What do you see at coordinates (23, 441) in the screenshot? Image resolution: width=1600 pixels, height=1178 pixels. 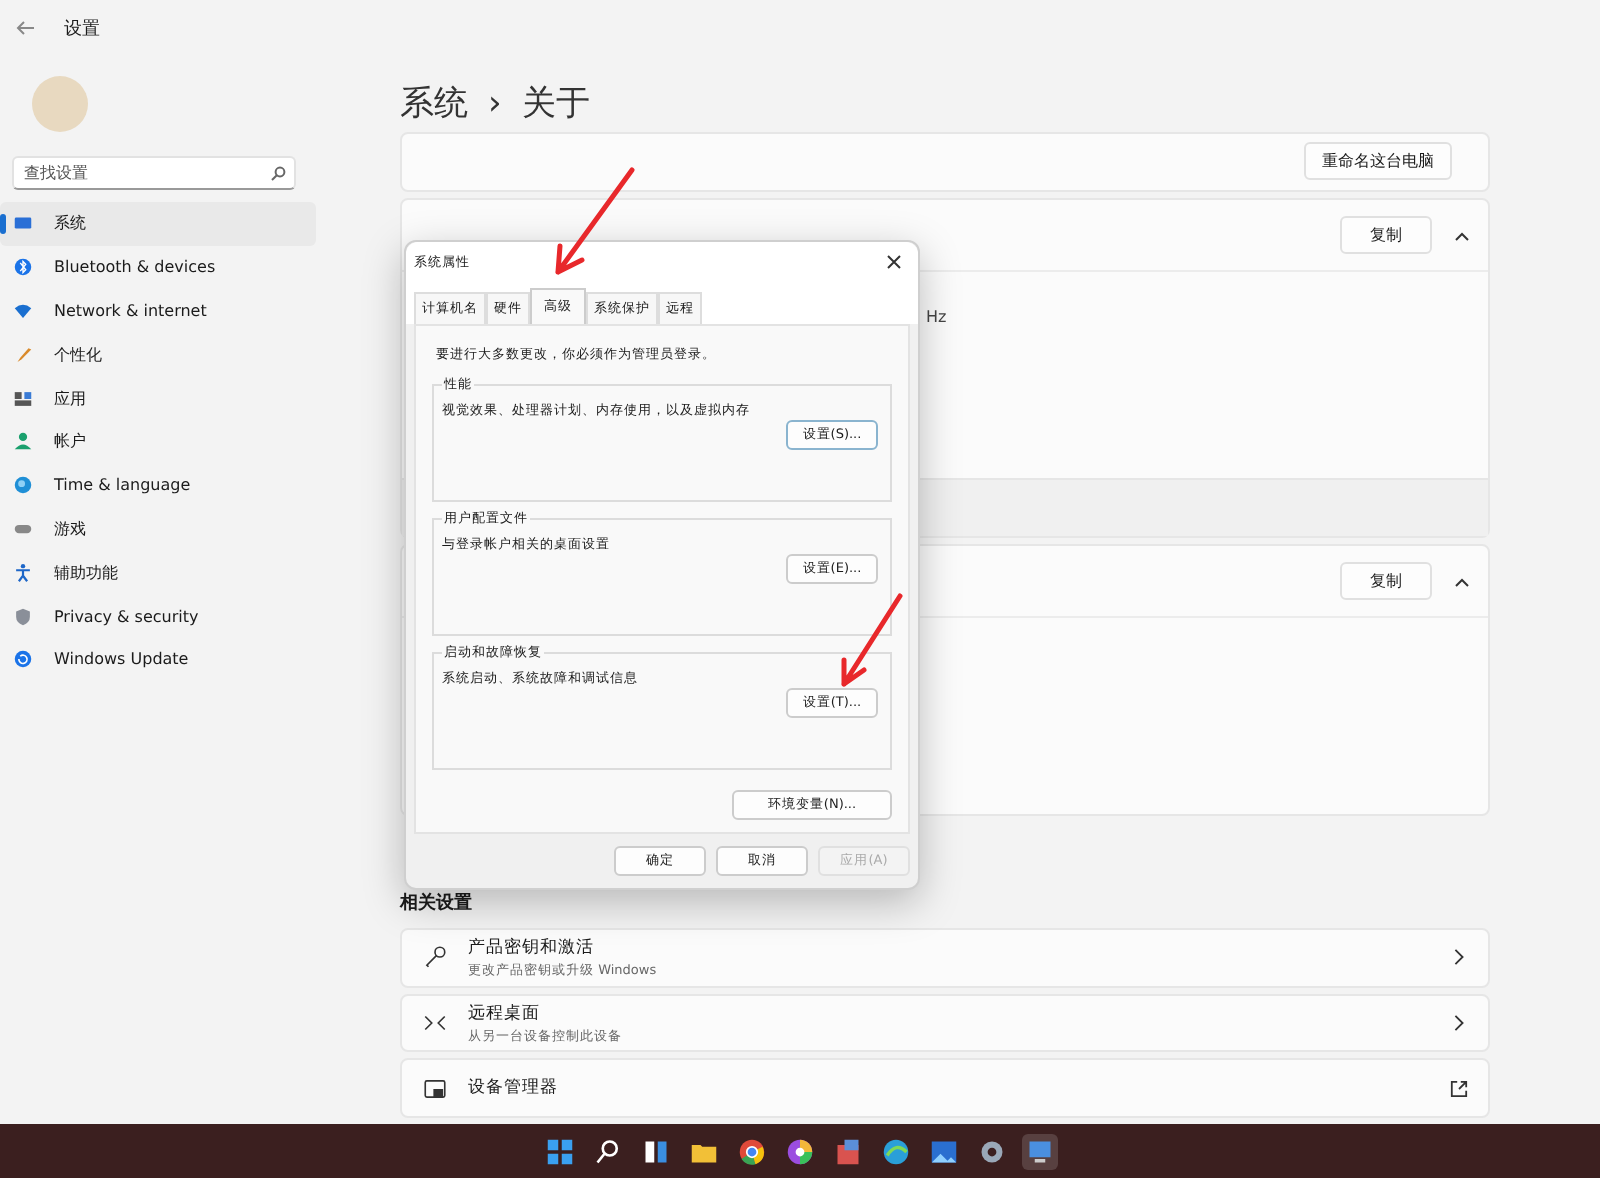 I see `person-icon` at bounding box center [23, 441].